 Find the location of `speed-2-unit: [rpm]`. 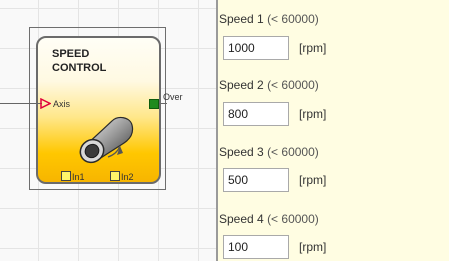

speed-2-unit: [rpm] is located at coordinates (313, 114).